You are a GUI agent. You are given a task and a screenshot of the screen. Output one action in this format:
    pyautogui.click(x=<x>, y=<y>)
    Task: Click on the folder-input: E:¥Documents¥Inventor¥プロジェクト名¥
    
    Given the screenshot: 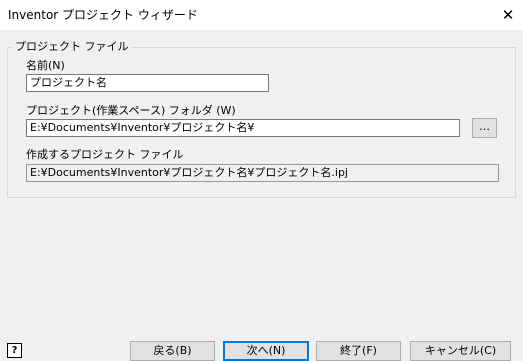 What is the action you would take?
    pyautogui.click(x=243, y=128)
    